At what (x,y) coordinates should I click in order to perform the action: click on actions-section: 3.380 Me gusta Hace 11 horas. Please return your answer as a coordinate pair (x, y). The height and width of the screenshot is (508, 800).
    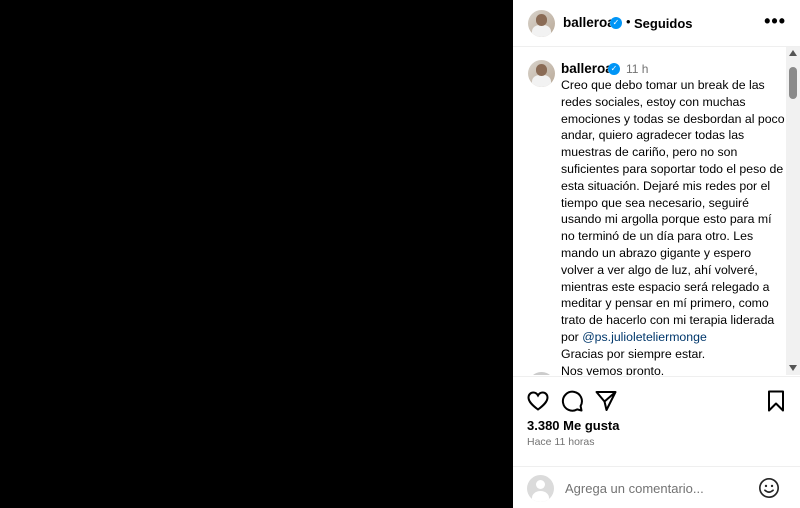
    Looking at the image, I should click on (656, 442).